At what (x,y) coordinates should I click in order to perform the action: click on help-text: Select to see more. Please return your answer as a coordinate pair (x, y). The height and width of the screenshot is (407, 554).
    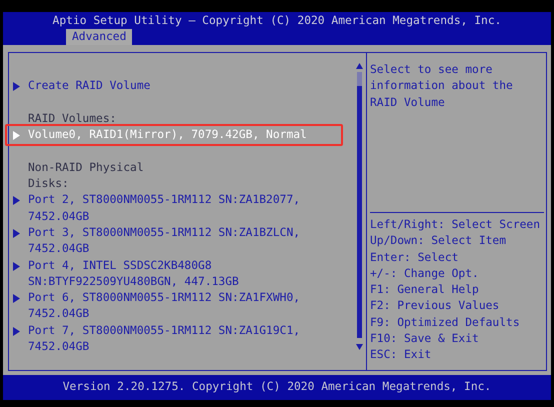
    Looking at the image, I should click on (432, 70).